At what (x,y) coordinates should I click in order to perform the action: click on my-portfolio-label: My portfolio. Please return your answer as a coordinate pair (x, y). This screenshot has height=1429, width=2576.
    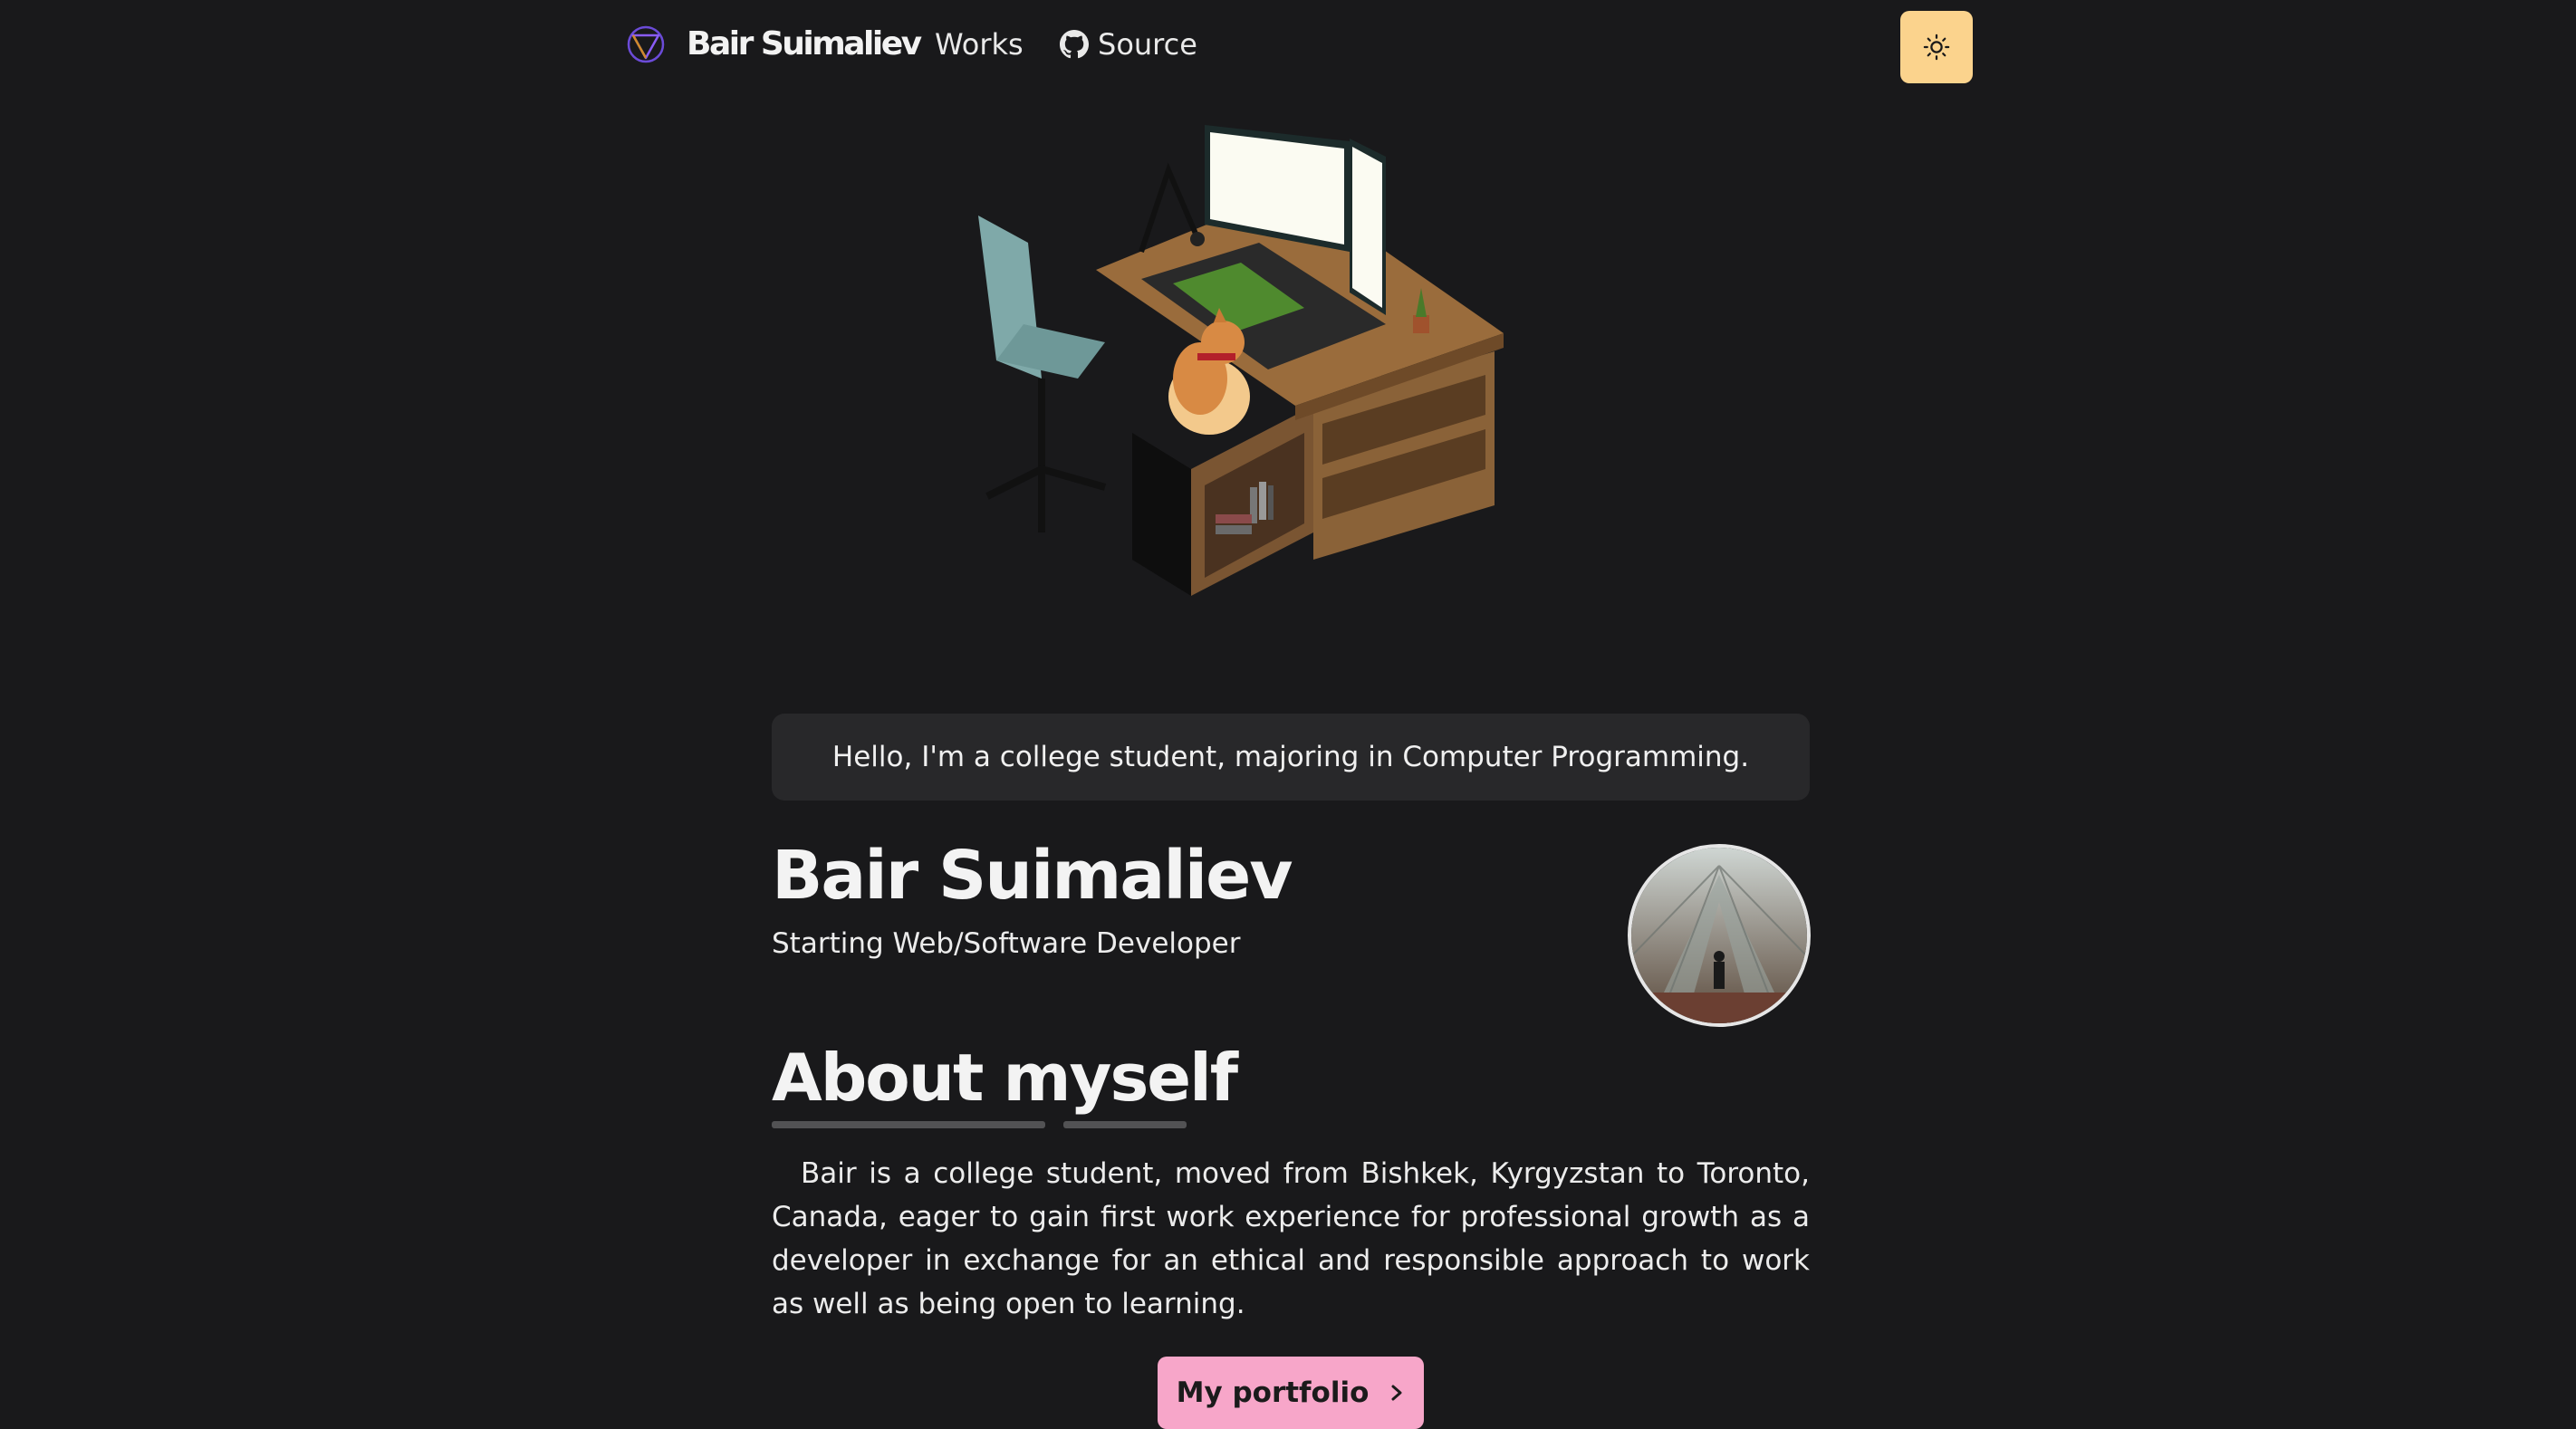
    Looking at the image, I should click on (1273, 1392).